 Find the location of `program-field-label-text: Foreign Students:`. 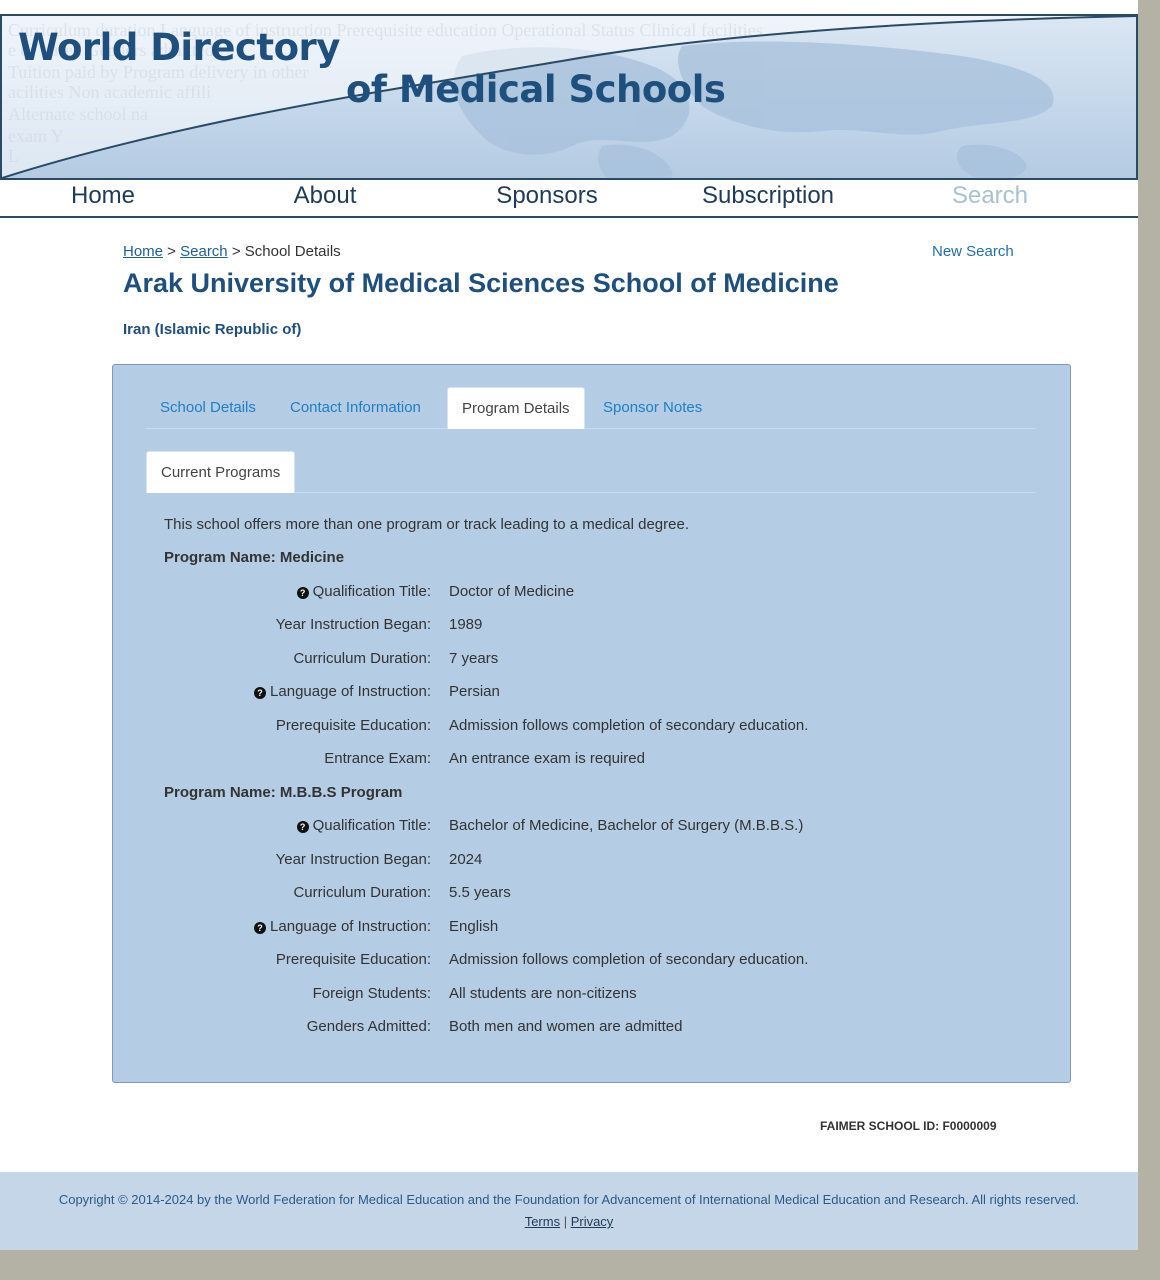

program-field-label-text: Foreign Students: is located at coordinates (371, 993).